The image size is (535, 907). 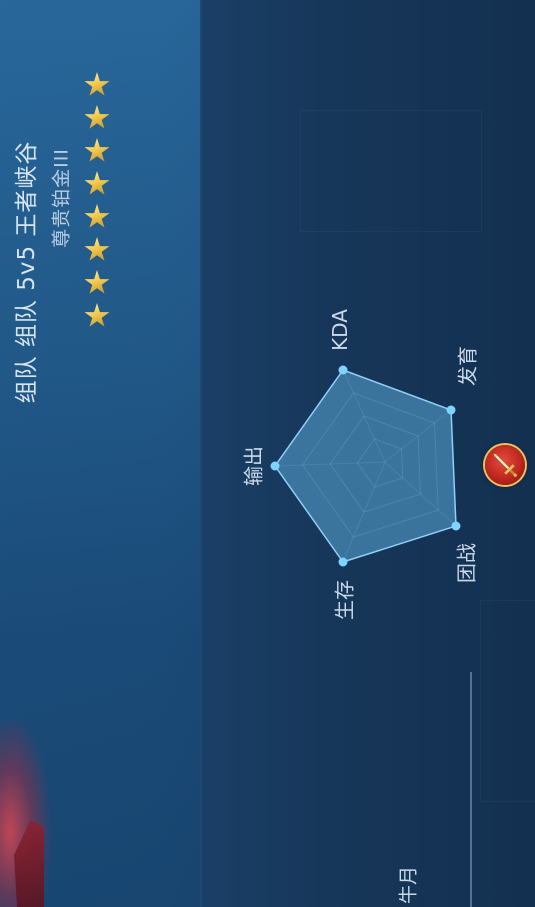 I want to click on radar-point-fayu, so click(x=451, y=410).